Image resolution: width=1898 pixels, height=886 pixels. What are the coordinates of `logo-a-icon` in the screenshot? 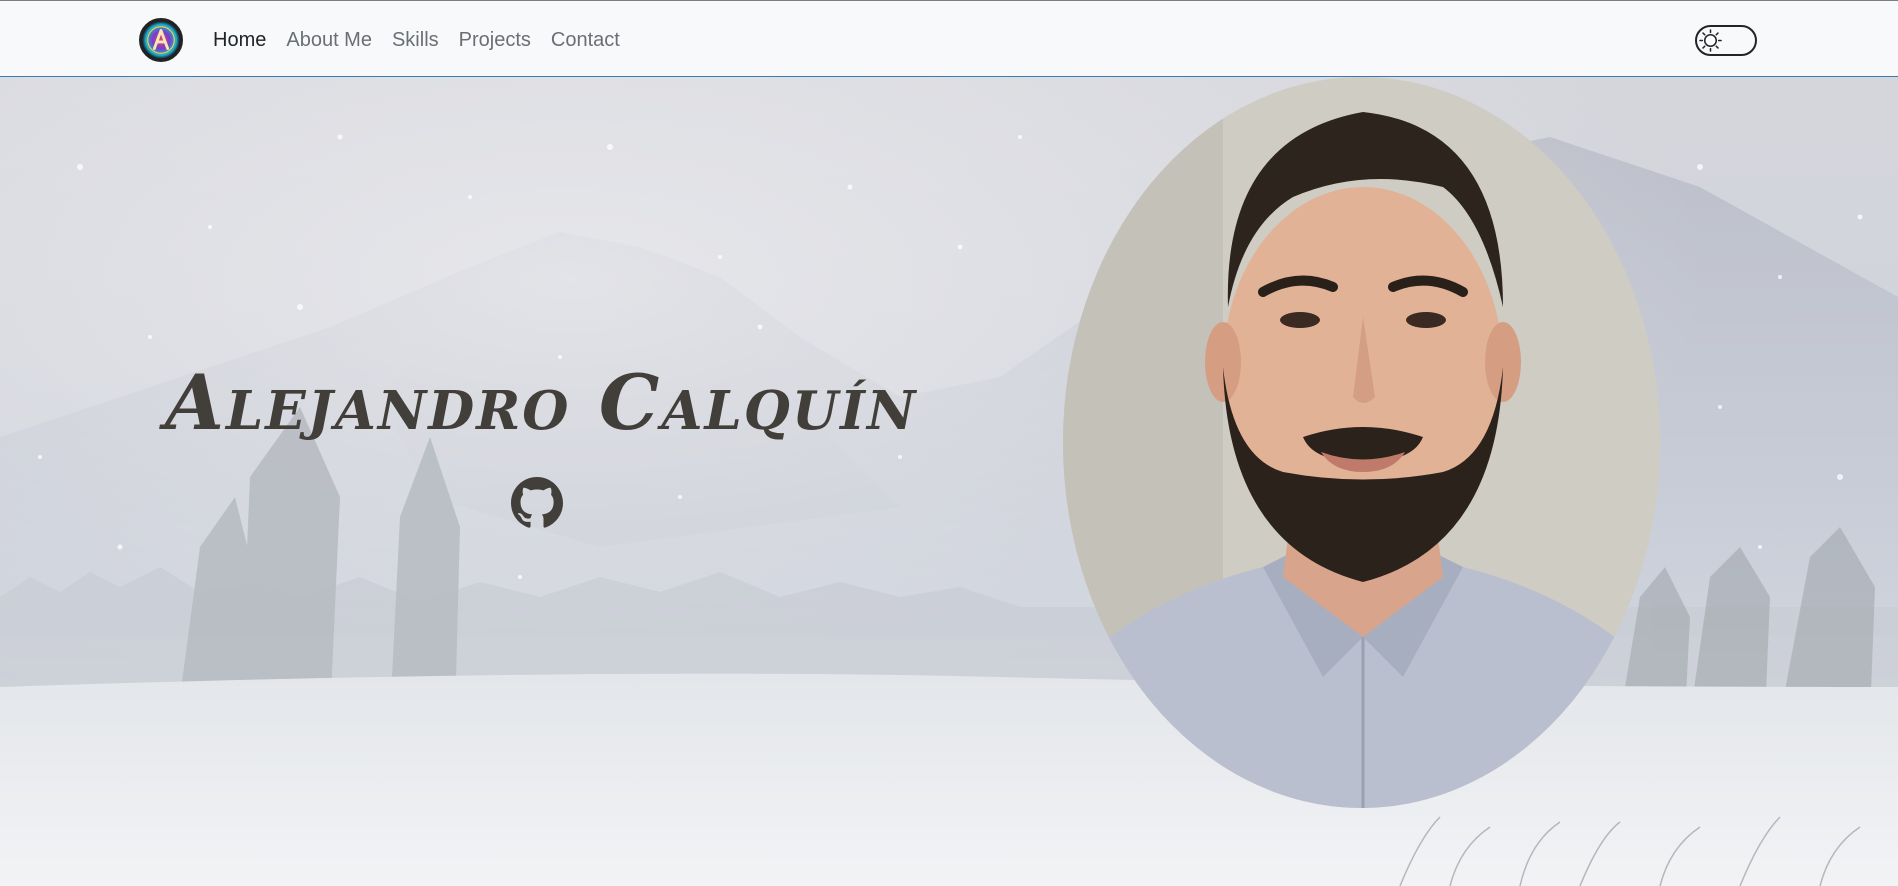 It's located at (161, 40).